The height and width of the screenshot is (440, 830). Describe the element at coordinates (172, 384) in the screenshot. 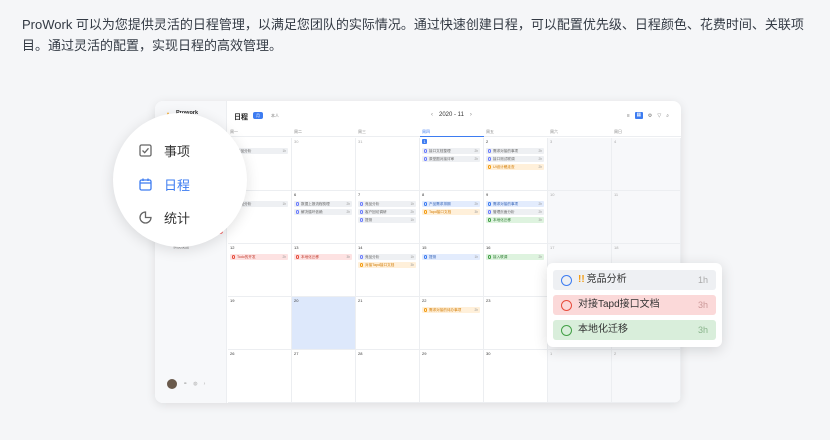

I see `avatar` at that location.